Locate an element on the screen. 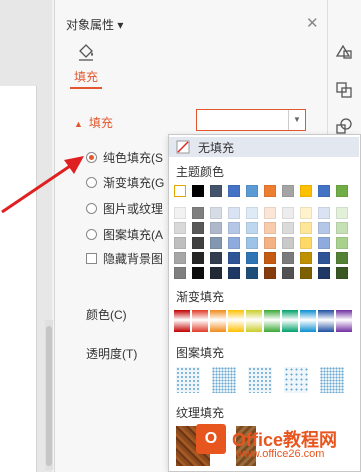 The width and height of the screenshot is (361, 472). no-fill-label: 无填充 is located at coordinates (216, 147).